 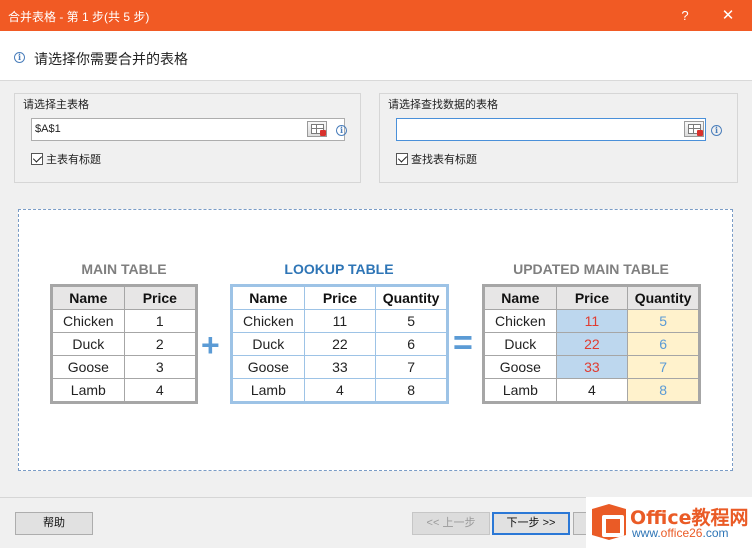 What do you see at coordinates (728, 15) in the screenshot?
I see `close-icon: ✕` at bounding box center [728, 15].